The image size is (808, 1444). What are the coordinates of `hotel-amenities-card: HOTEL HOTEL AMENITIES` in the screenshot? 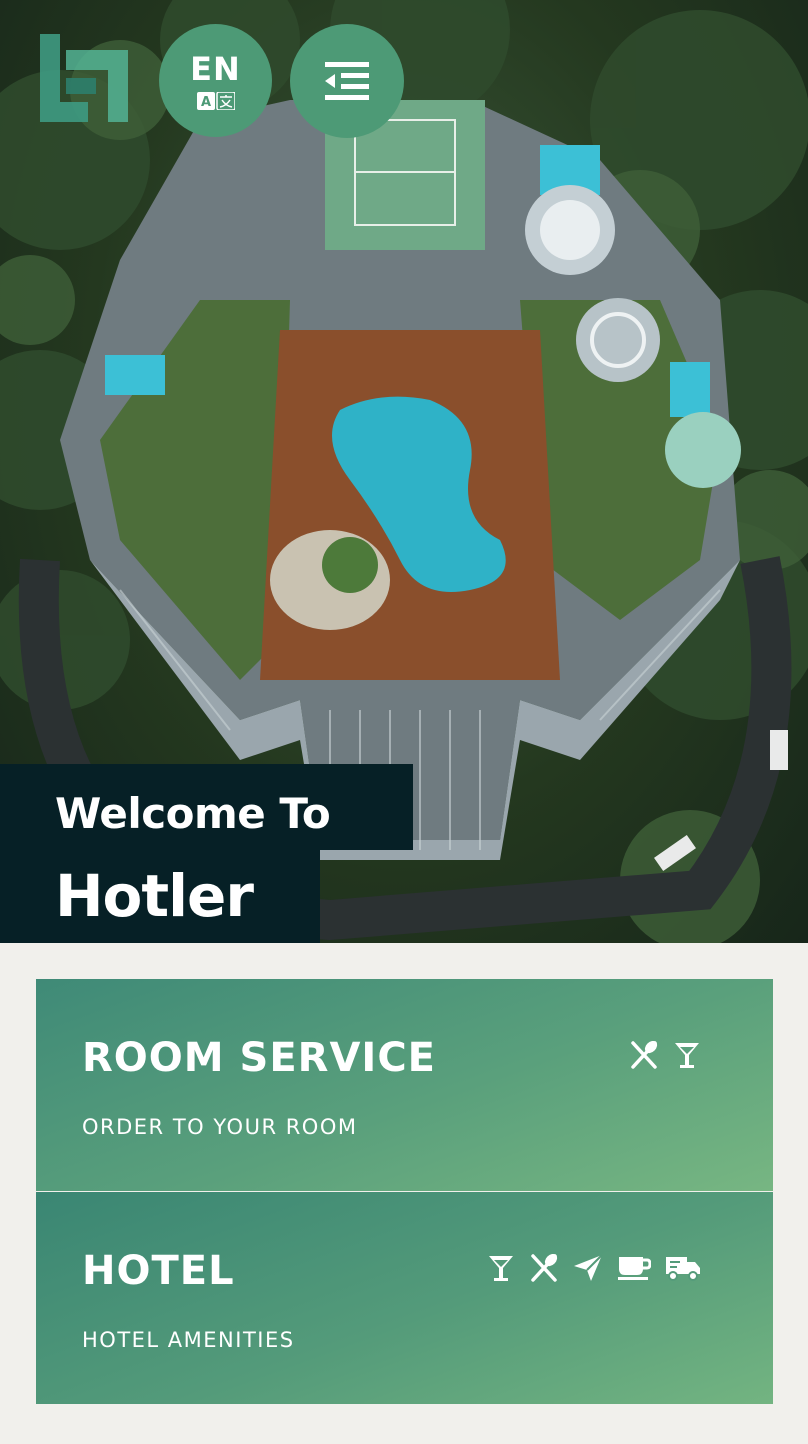 It's located at (404, 1298).